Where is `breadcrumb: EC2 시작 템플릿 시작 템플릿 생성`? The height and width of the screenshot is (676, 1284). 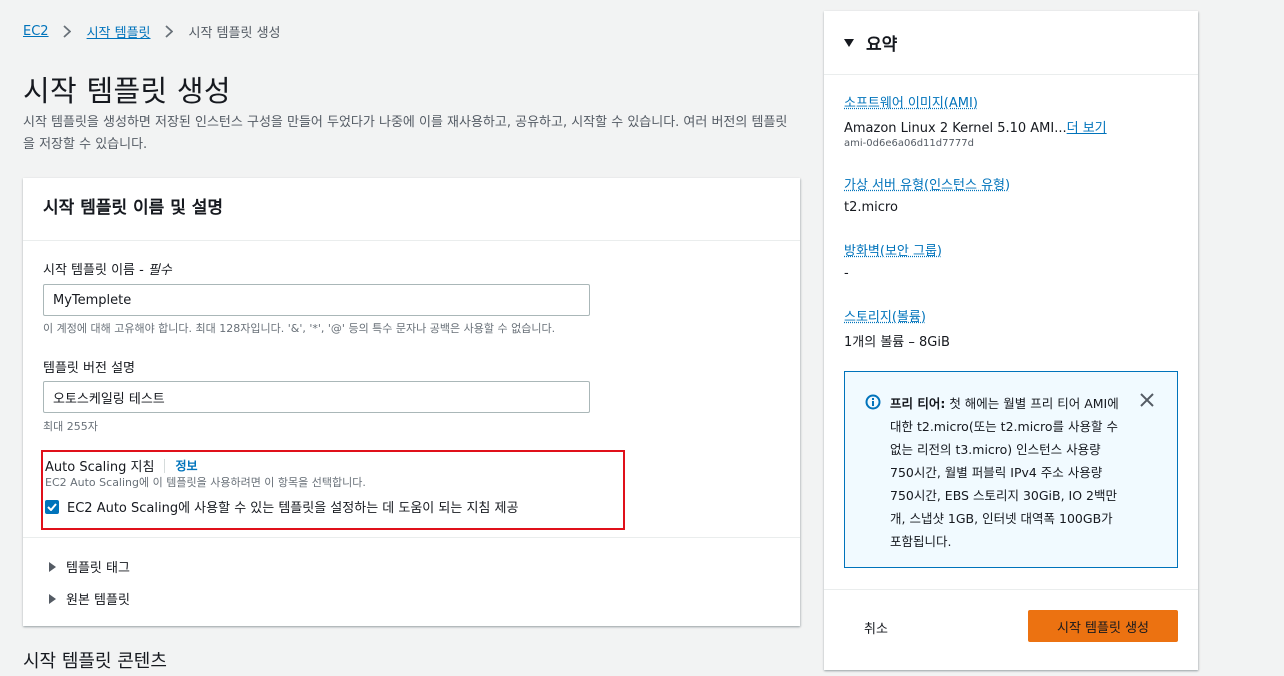
breadcrumb: EC2 시작 템플릿 시작 템플릿 생성 is located at coordinates (152, 31).